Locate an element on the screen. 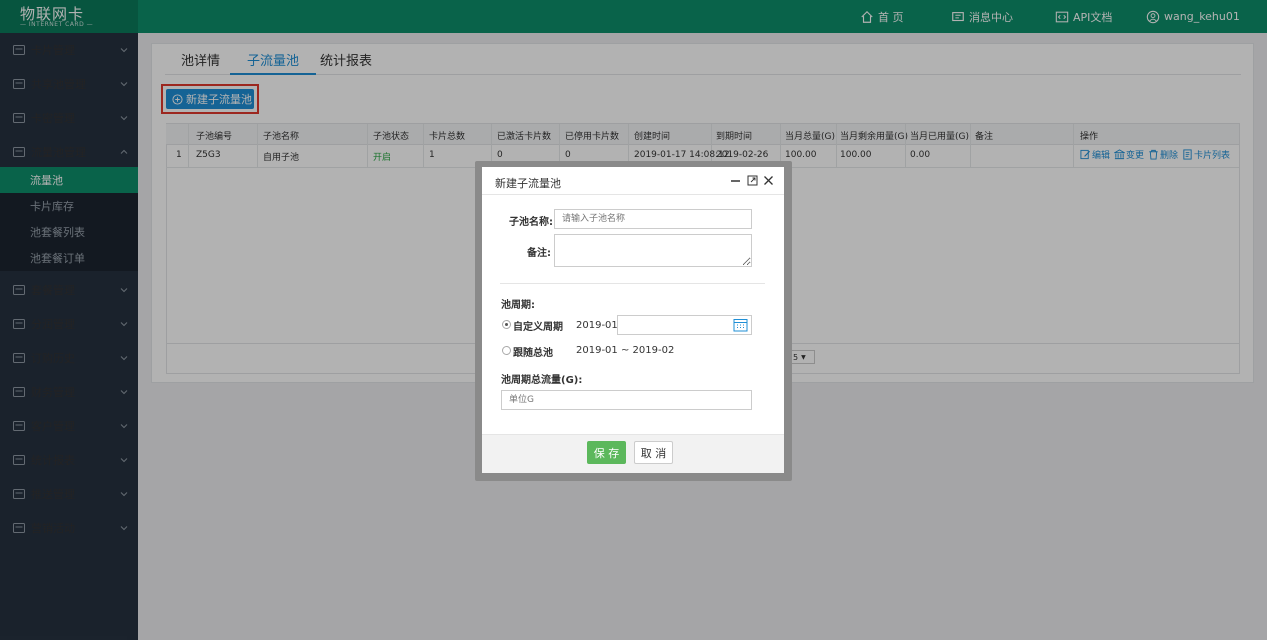 The height and width of the screenshot is (640, 1267). dialog-divider is located at coordinates (632, 283).